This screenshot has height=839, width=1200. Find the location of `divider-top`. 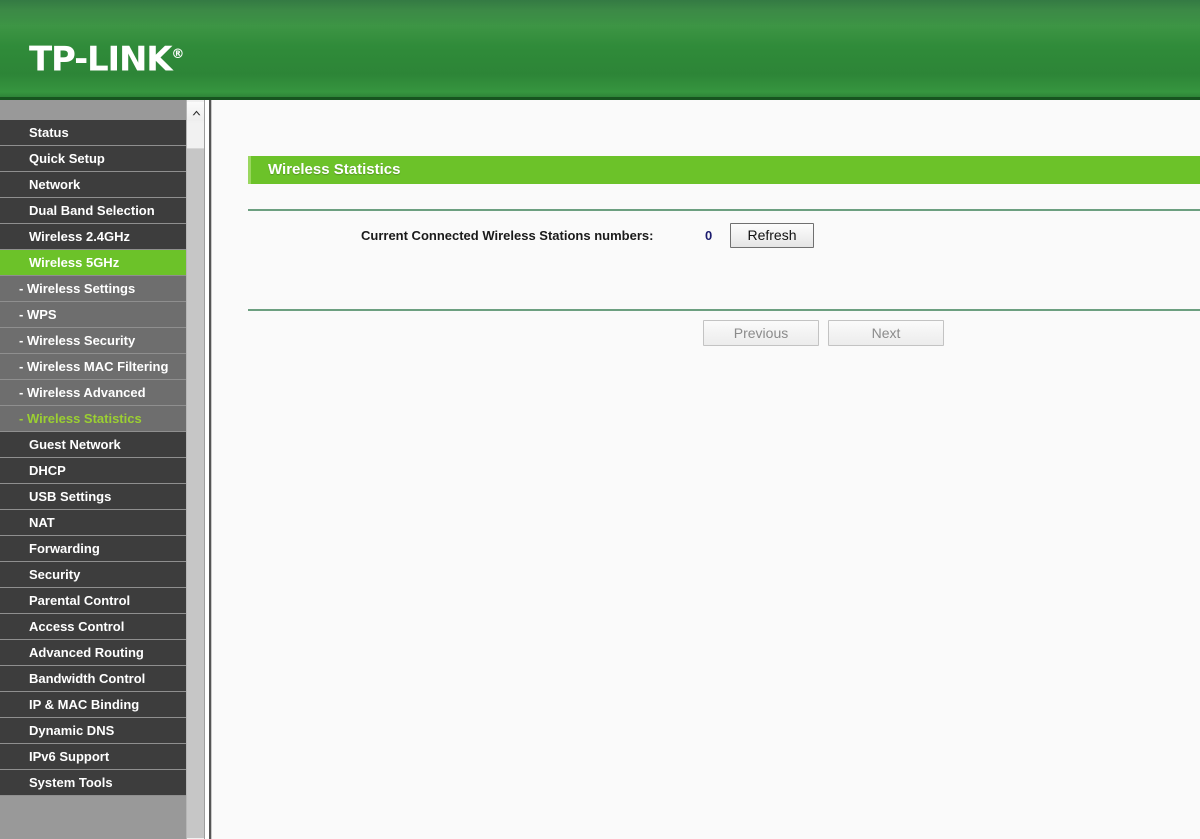

divider-top is located at coordinates (724, 210).